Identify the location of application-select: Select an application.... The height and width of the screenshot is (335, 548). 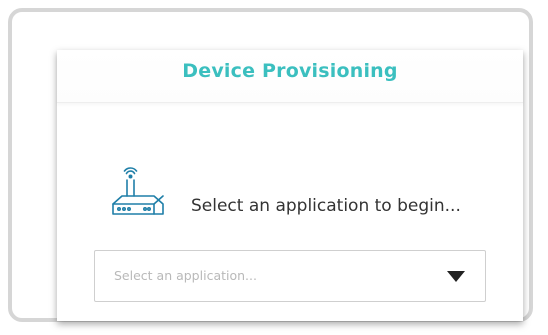
(290, 276).